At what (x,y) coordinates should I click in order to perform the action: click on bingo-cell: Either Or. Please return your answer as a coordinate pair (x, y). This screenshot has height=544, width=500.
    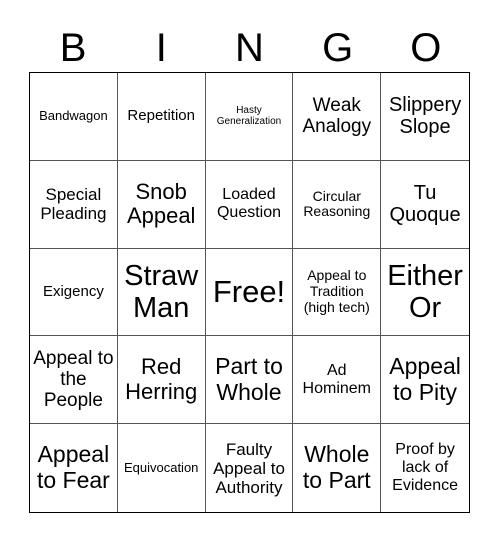
    Looking at the image, I should click on (425, 293).